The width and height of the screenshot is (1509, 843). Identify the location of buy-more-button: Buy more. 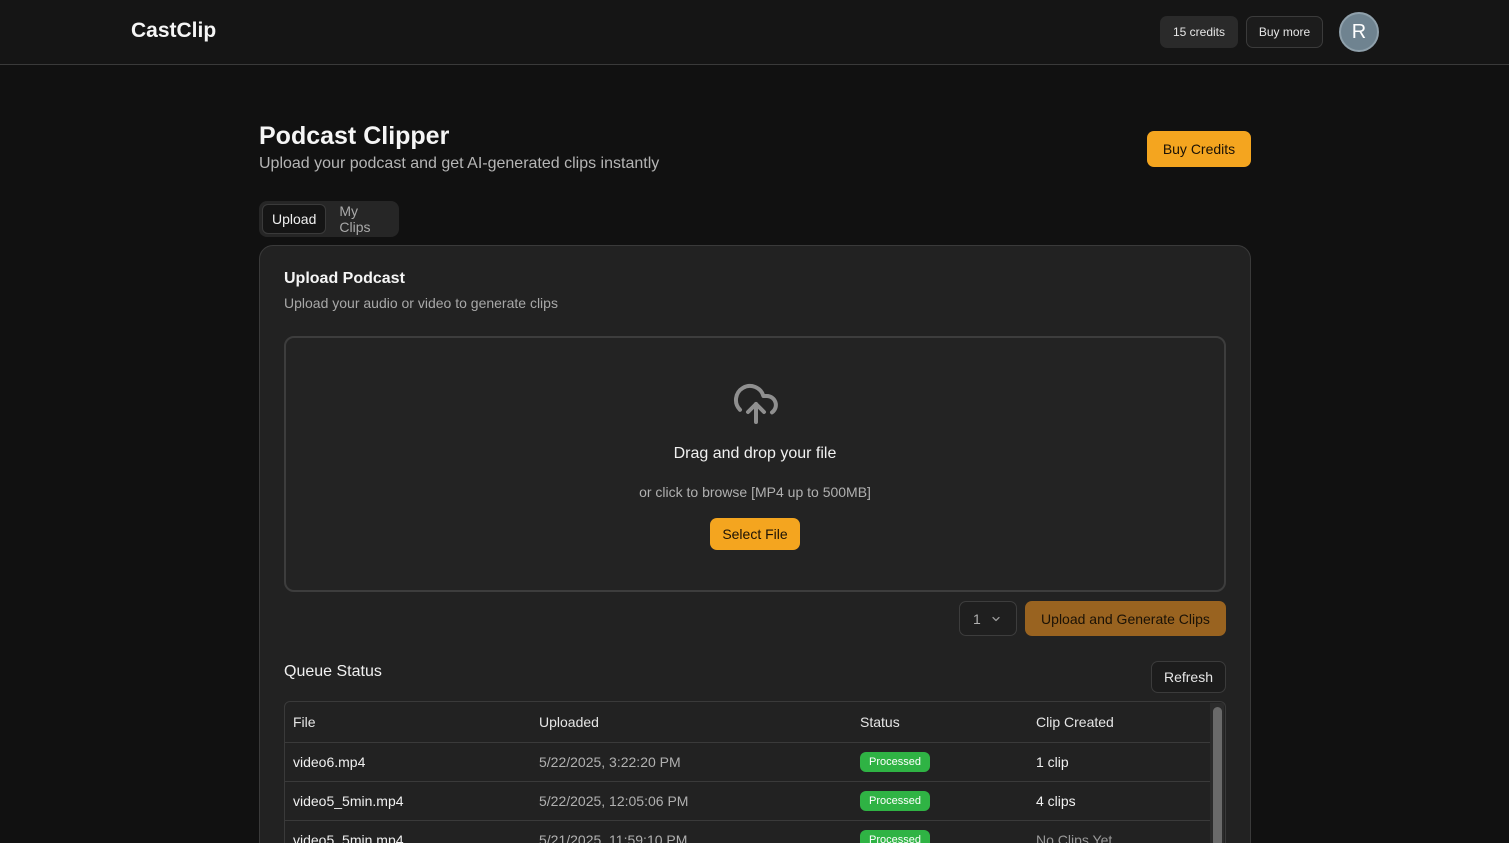
(1284, 32).